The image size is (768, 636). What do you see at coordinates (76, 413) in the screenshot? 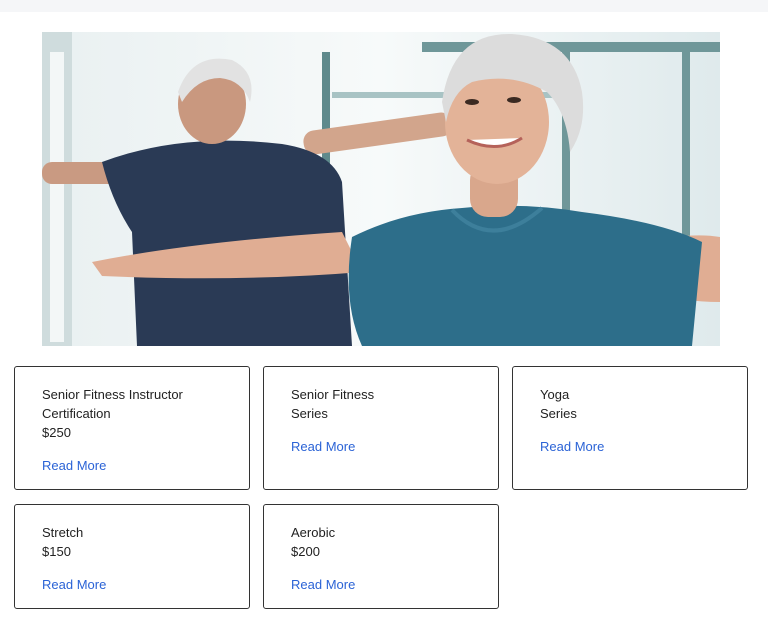
I see `card-title-line: Certification` at bounding box center [76, 413].